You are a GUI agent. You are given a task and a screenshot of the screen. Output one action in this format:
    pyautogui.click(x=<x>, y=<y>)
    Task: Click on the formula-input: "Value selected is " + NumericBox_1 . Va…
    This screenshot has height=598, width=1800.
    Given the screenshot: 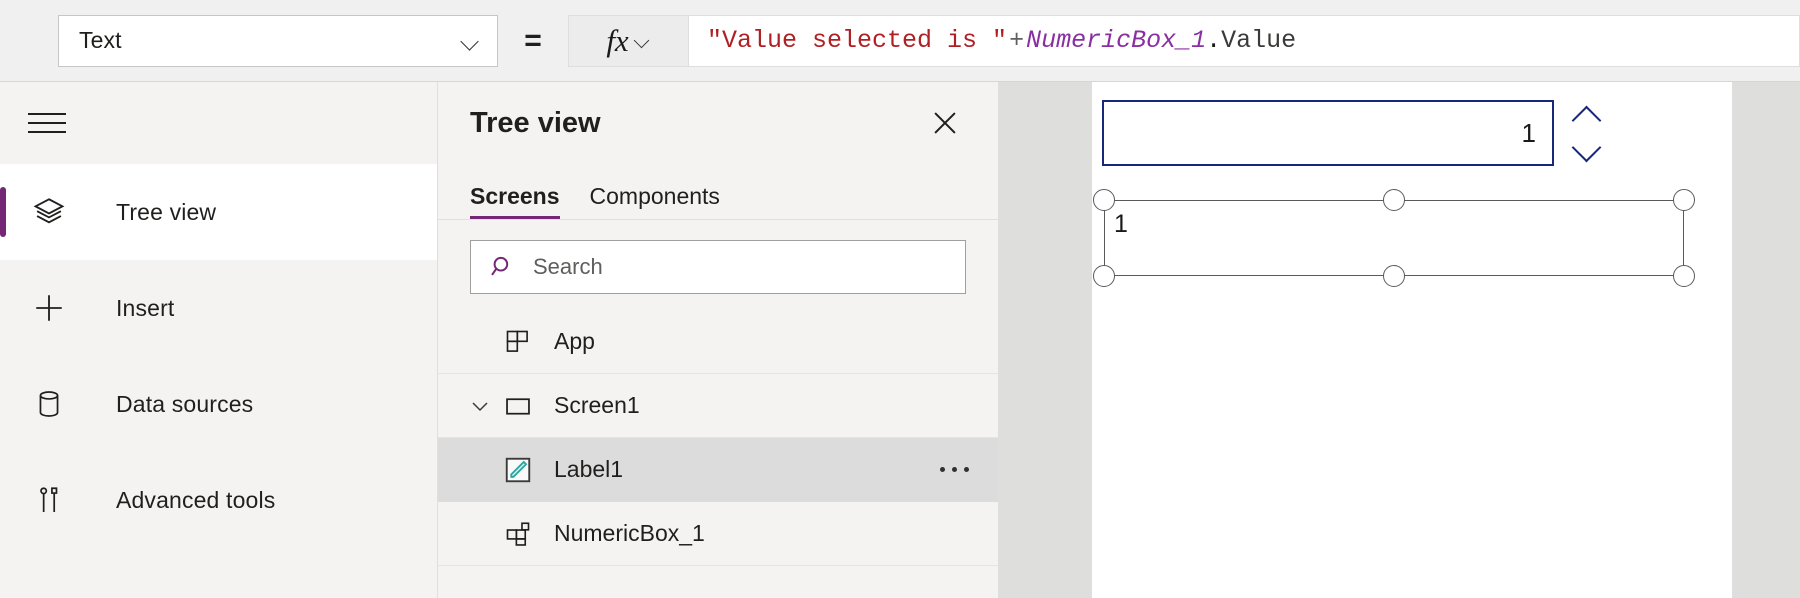 What is the action you would take?
    pyautogui.click(x=1244, y=40)
    